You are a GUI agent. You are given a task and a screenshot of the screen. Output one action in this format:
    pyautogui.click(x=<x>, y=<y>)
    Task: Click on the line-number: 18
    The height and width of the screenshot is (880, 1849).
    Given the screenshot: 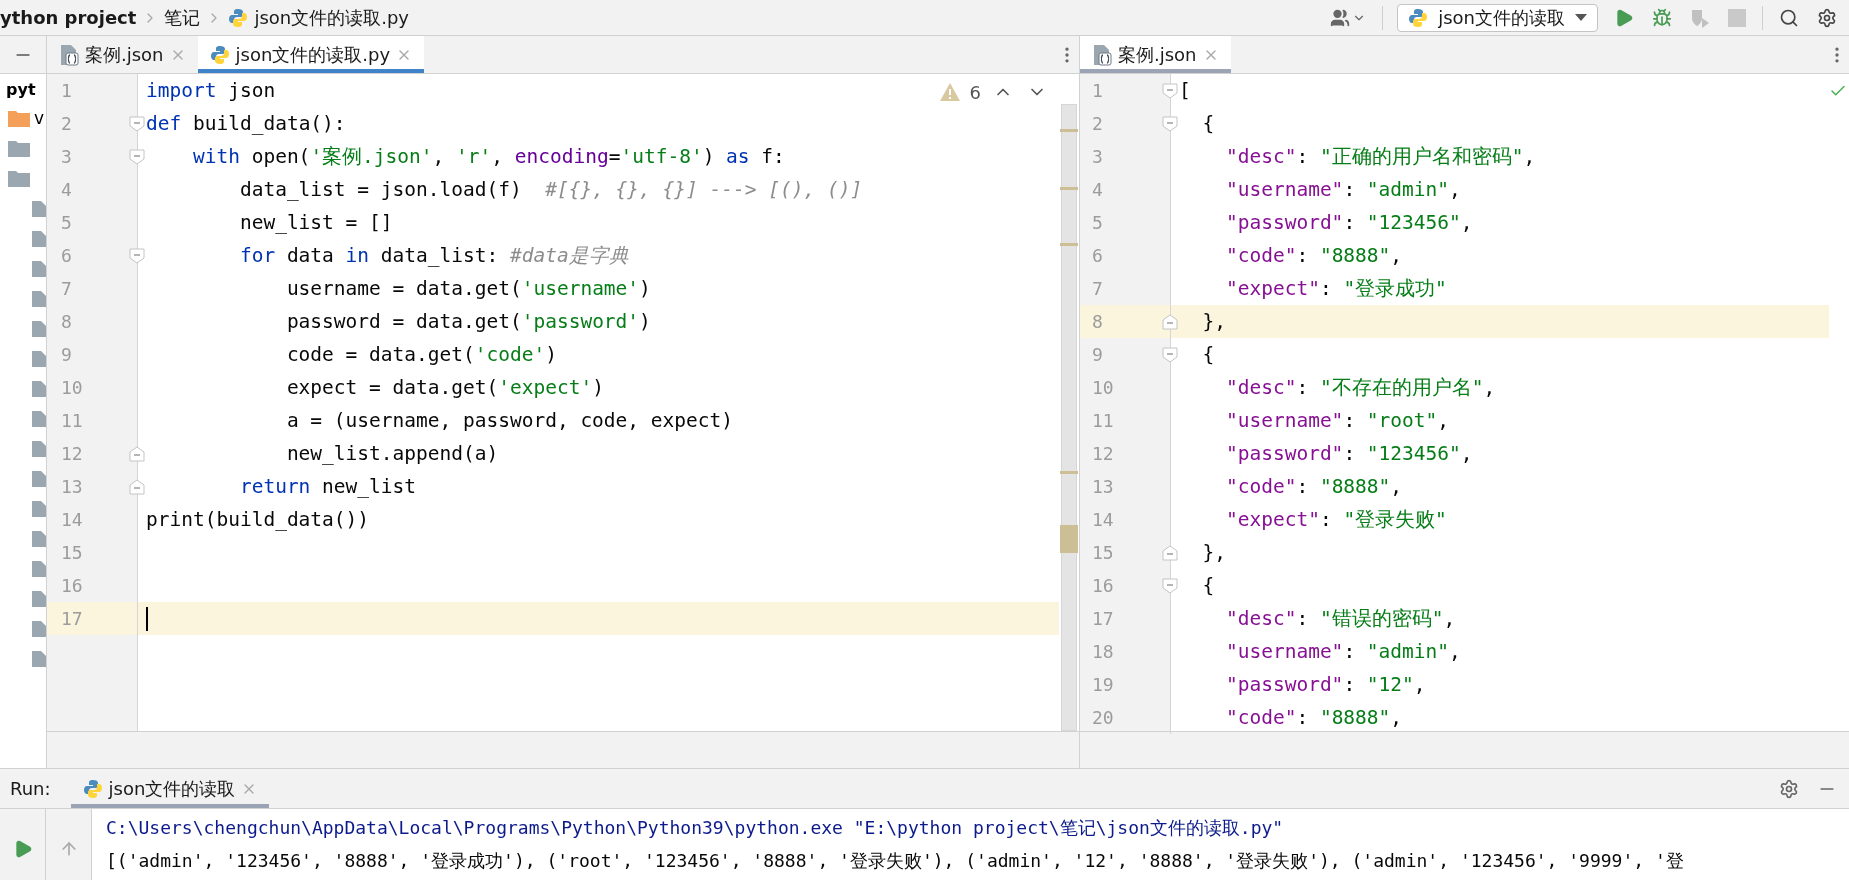 What is the action you would take?
    pyautogui.click(x=1102, y=651)
    